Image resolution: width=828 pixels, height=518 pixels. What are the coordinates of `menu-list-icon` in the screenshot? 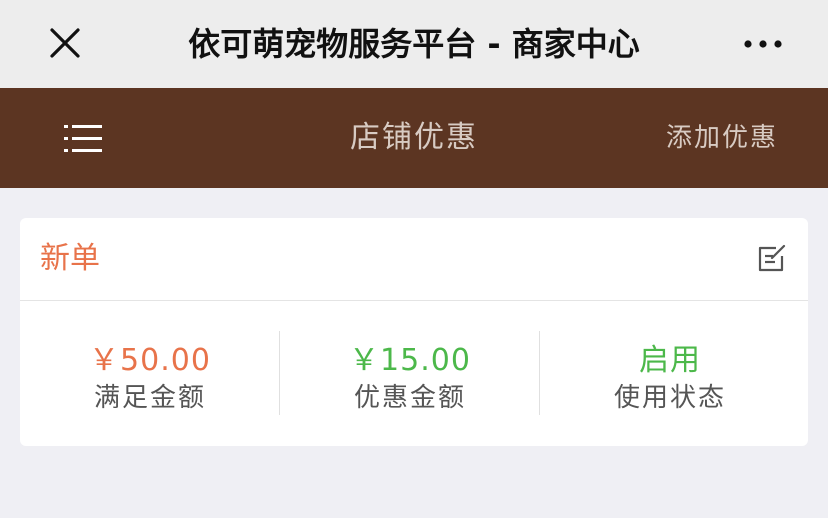 It's located at (84, 139).